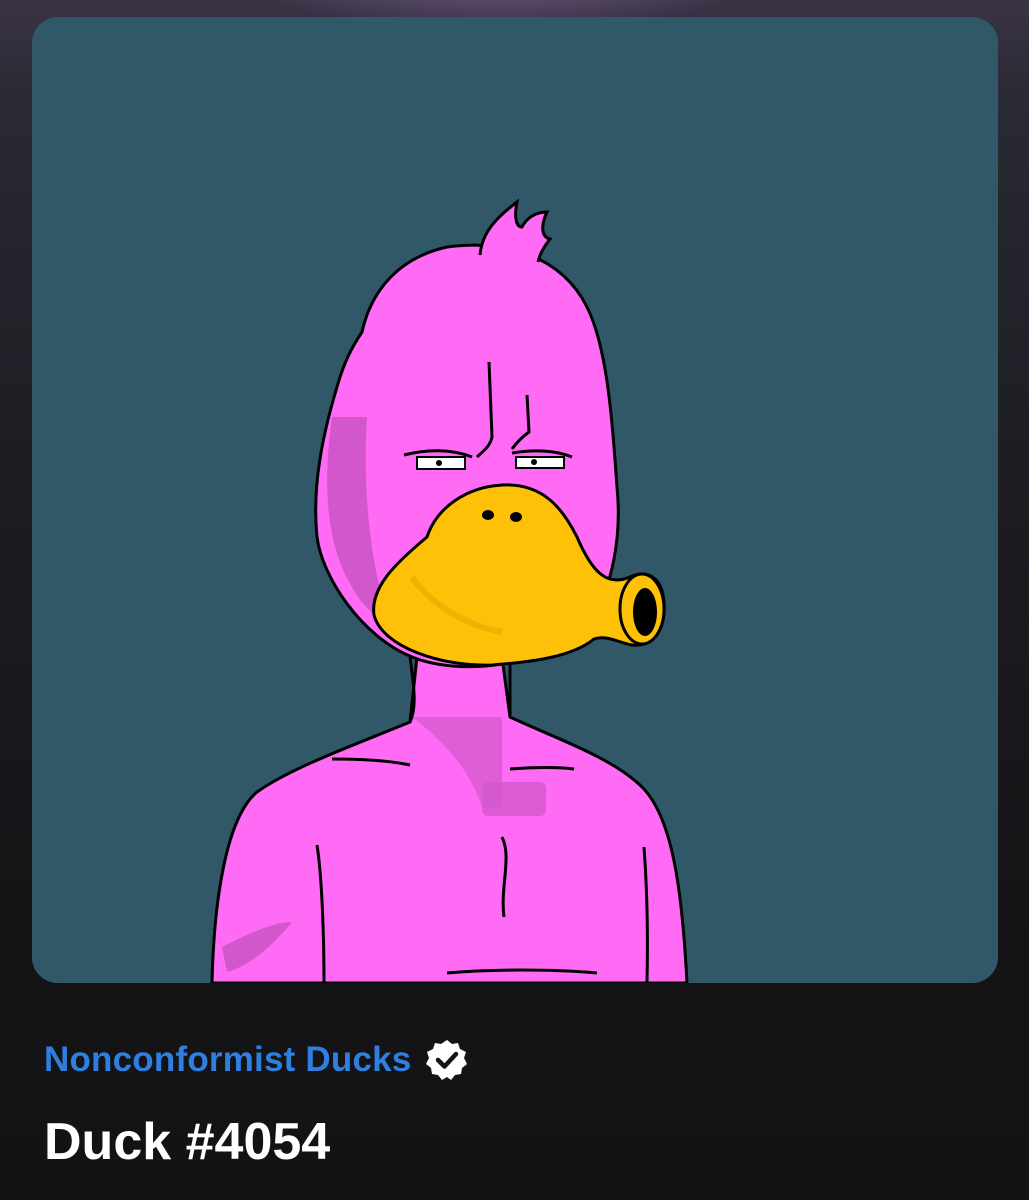 The image size is (1029, 1200). What do you see at coordinates (524, 1101) in the screenshot?
I see `item-info: Nonconformist Ducks Duck #4054` at bounding box center [524, 1101].